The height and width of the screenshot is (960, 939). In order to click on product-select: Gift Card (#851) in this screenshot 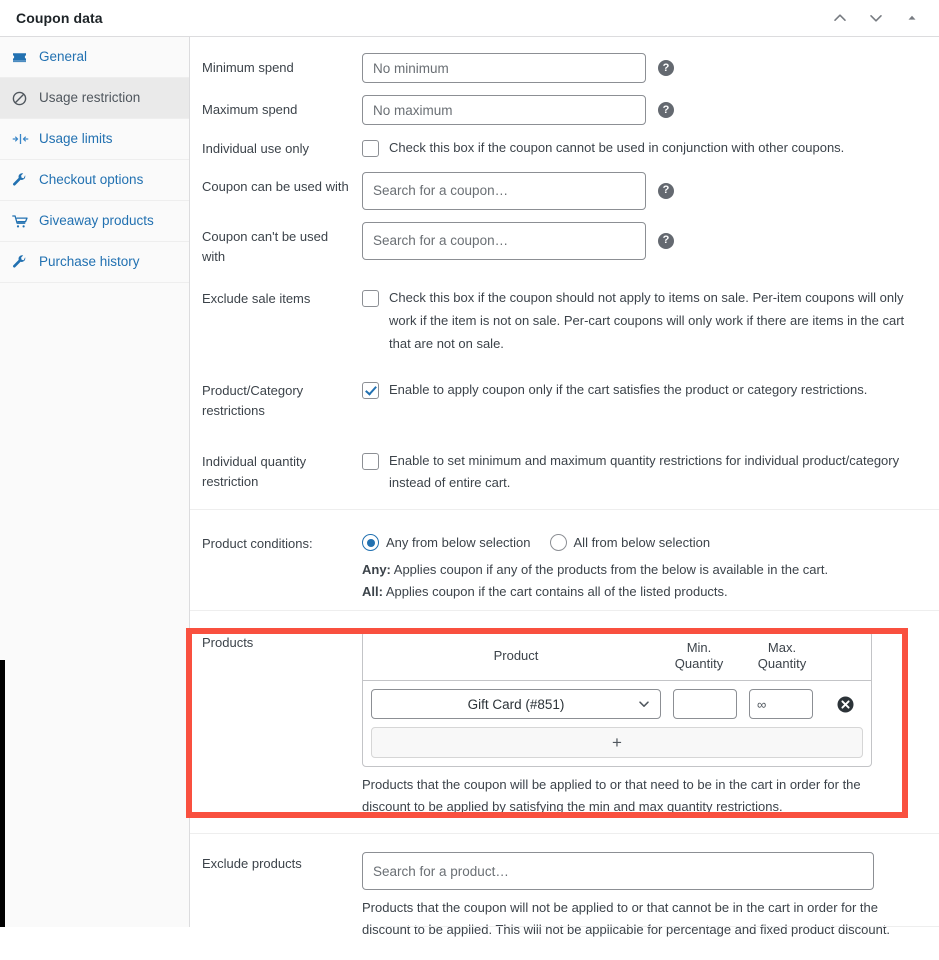, I will do `click(516, 704)`.